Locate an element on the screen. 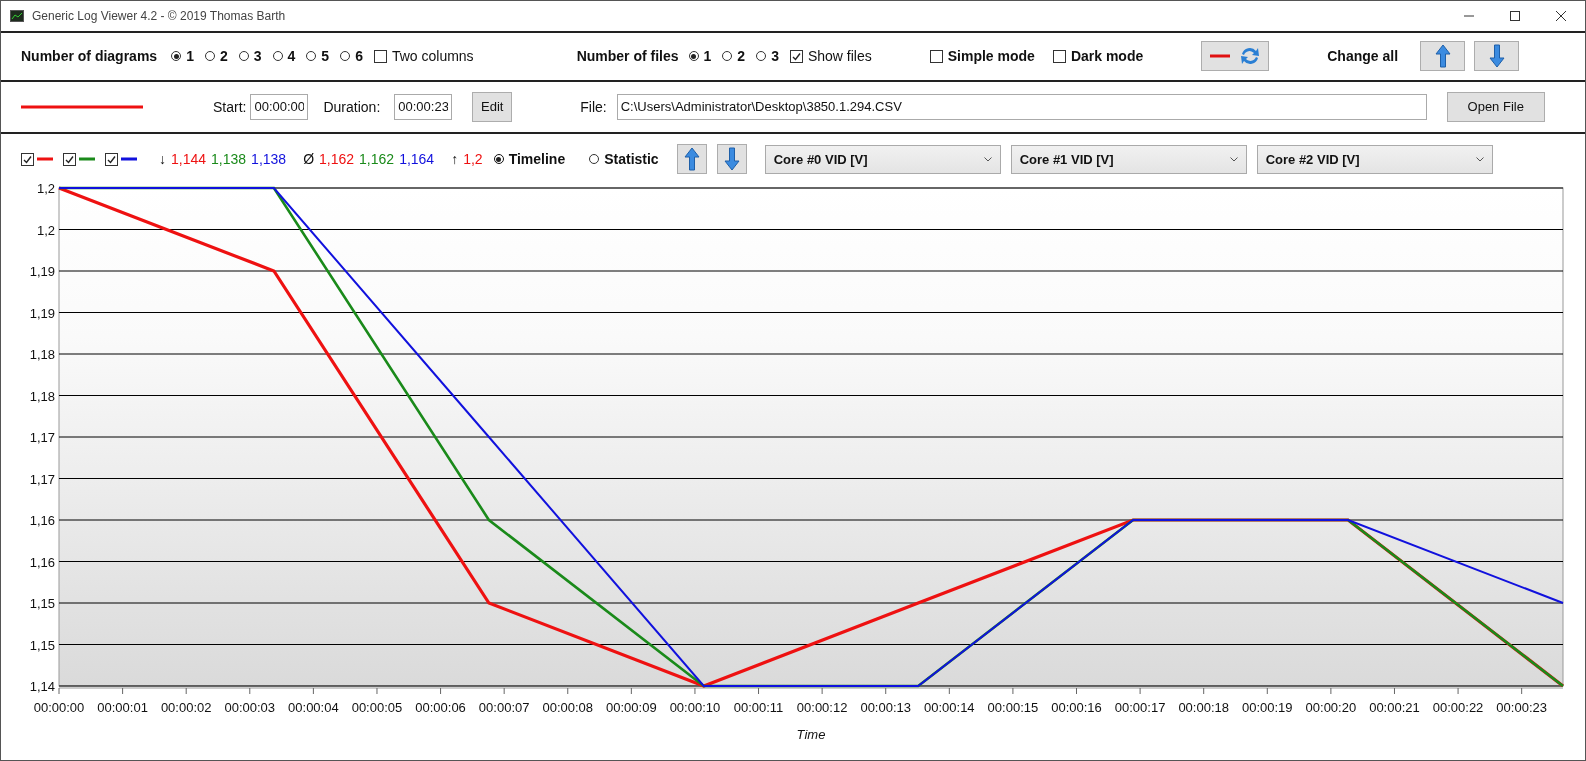 The image size is (1586, 761). x-tick-label: 00:00:10 is located at coordinates (695, 707).